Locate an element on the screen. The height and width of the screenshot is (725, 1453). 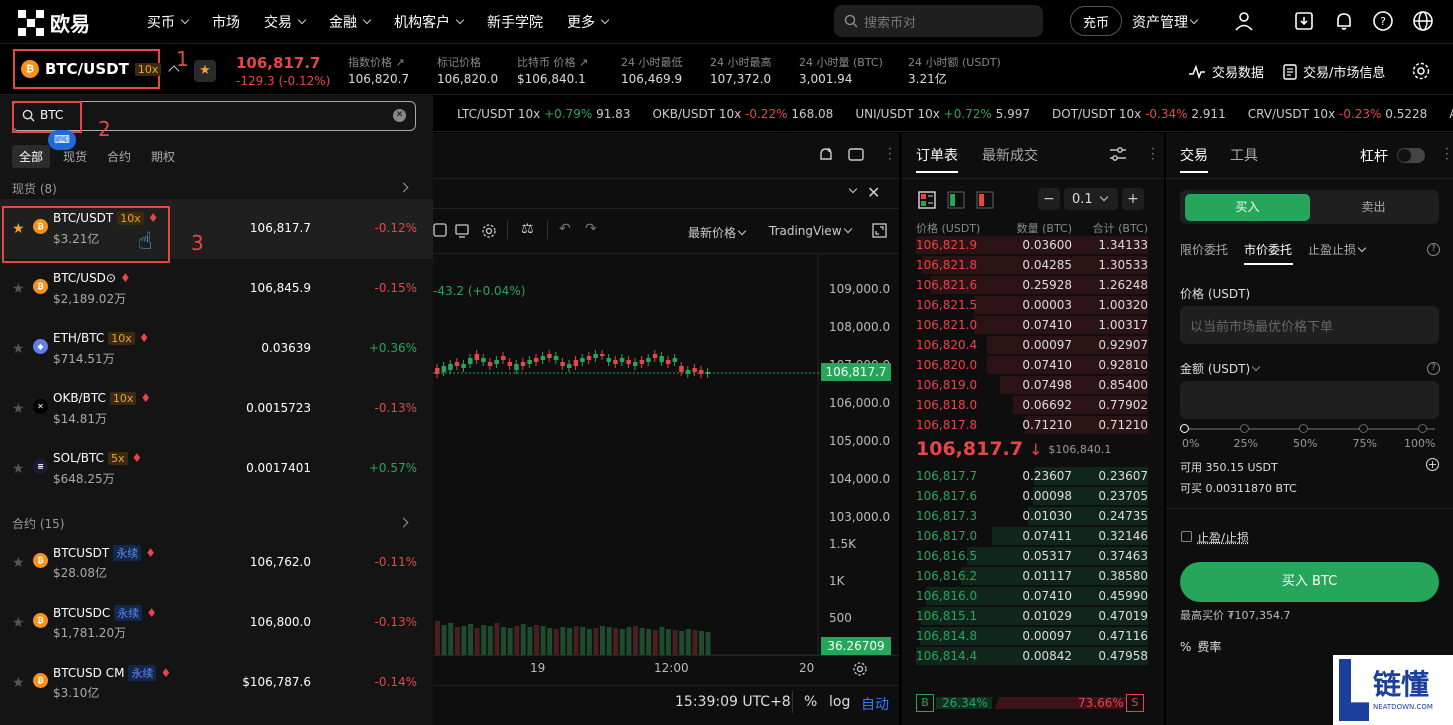
ask-row: 106,818.0 0.06692 0.77902 is located at coordinates (1032, 405).